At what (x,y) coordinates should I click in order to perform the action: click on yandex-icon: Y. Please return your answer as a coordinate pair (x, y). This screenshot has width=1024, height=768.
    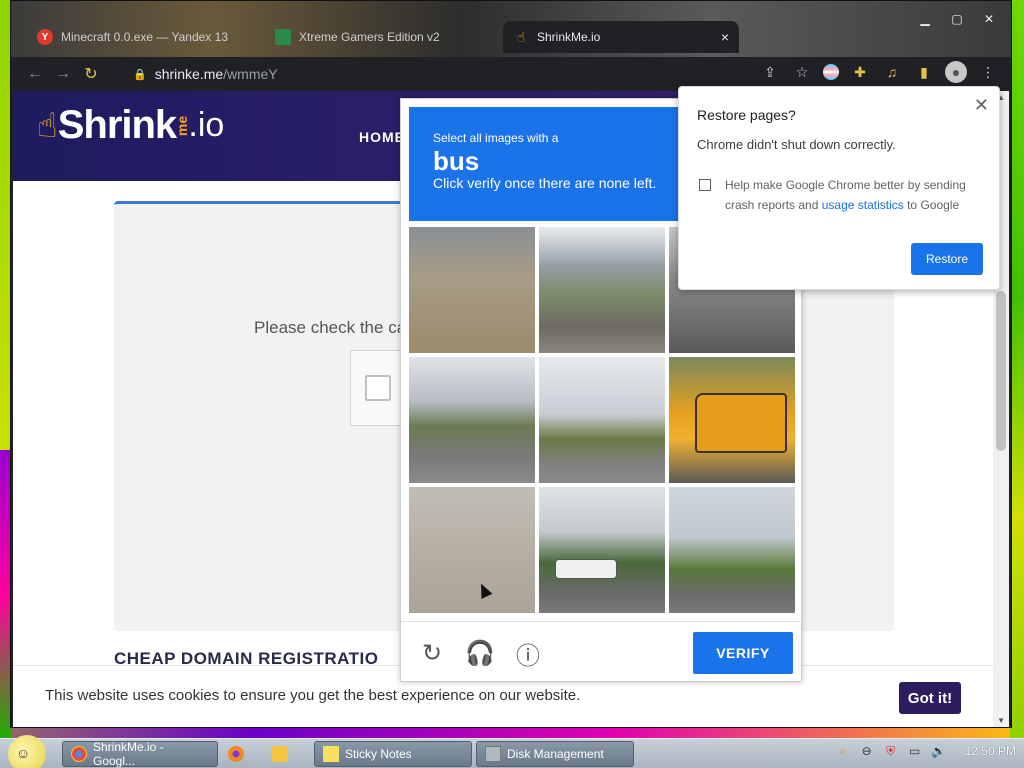
    Looking at the image, I should click on (45, 37).